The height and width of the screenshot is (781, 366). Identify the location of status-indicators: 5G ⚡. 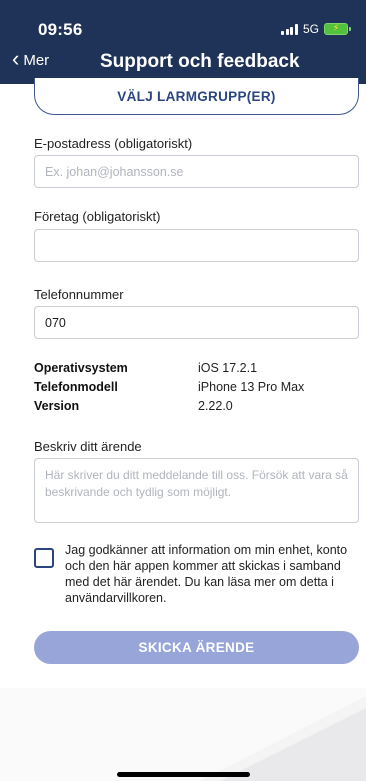
(316, 29).